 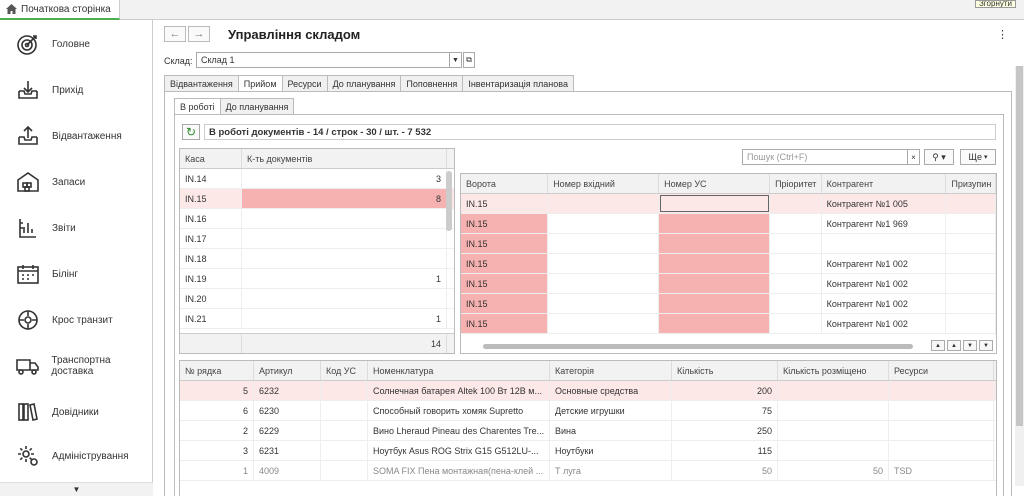 What do you see at coordinates (971, 183) in the screenshot?
I see `col-header: Призупин` at bounding box center [971, 183].